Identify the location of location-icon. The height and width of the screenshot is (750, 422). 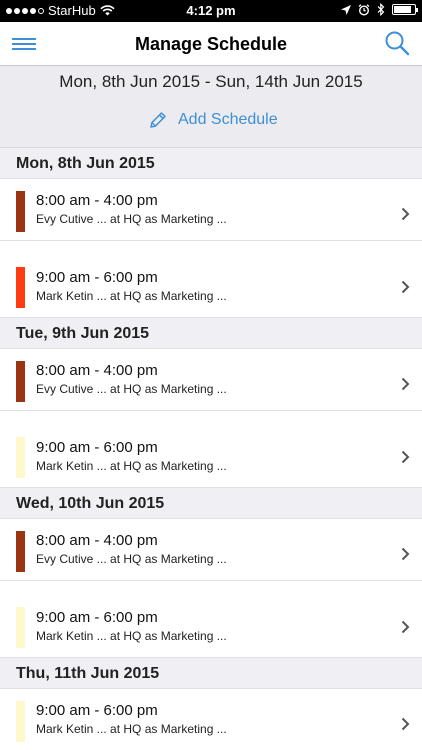
(346, 9).